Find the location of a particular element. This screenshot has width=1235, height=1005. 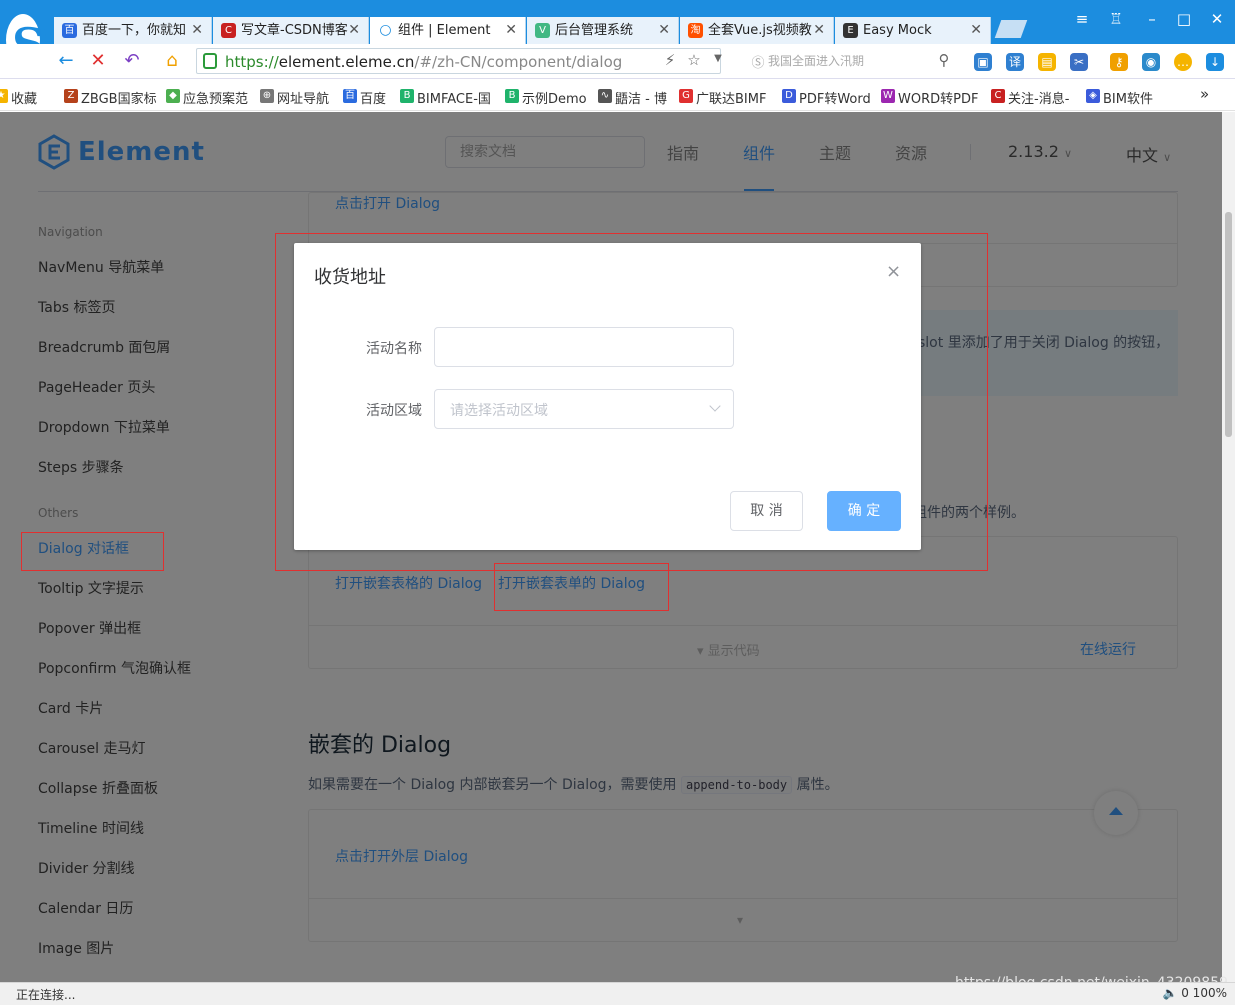

tab-label: 百度一下，你就知 is located at coordinates (134, 30).